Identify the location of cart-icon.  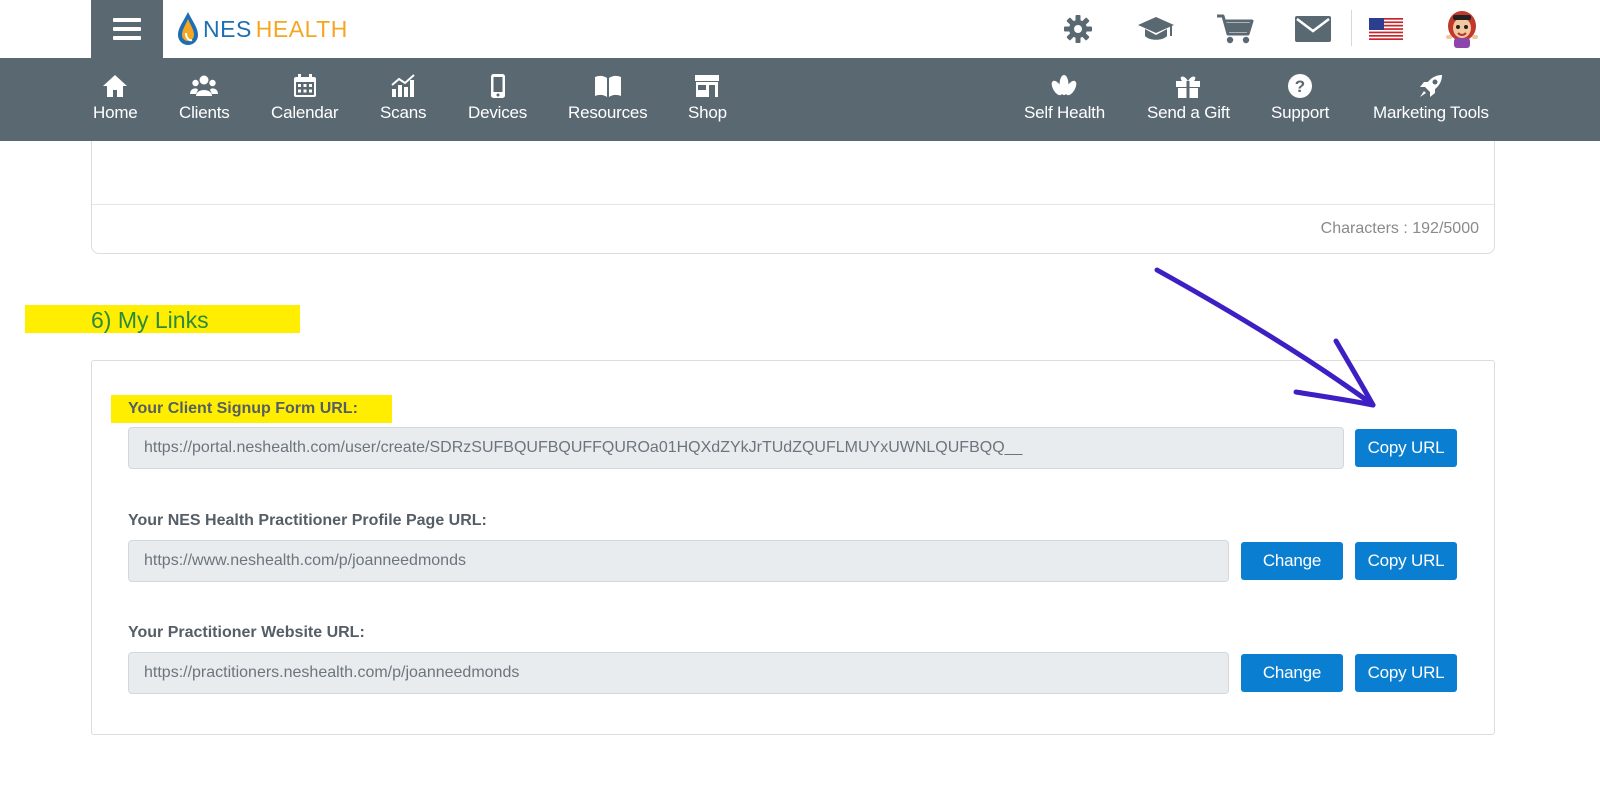
(1235, 29).